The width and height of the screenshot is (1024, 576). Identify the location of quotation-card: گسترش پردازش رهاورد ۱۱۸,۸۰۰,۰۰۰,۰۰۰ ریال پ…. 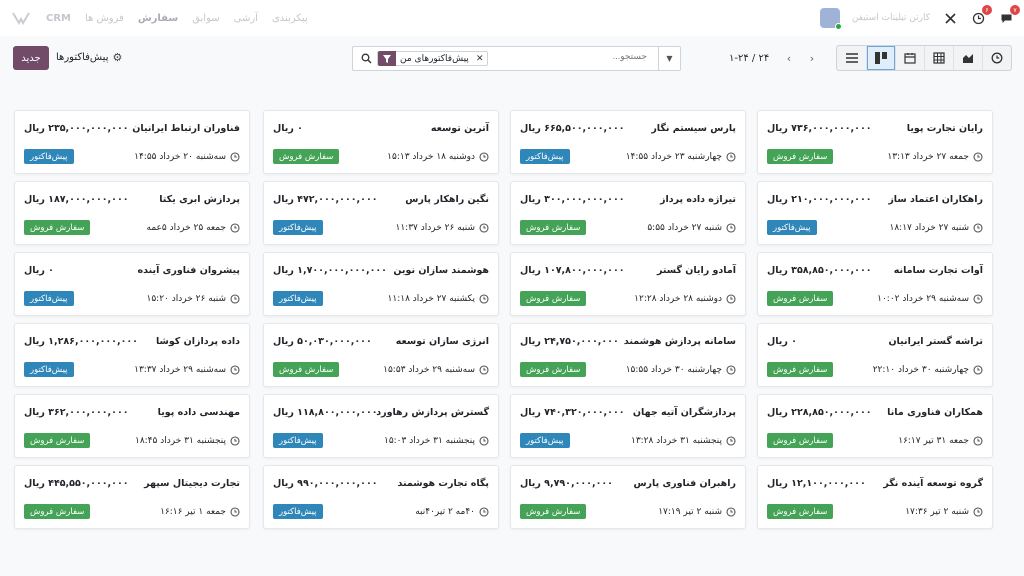
(381, 426).